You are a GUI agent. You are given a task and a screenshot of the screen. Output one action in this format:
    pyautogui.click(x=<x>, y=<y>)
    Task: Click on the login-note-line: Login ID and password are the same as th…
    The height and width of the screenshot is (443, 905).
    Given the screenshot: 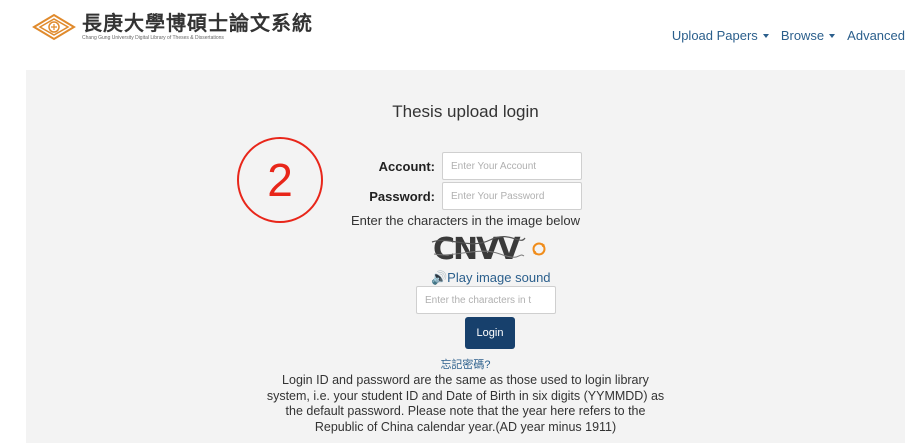 What is the action you would take?
    pyautogui.click(x=465, y=380)
    